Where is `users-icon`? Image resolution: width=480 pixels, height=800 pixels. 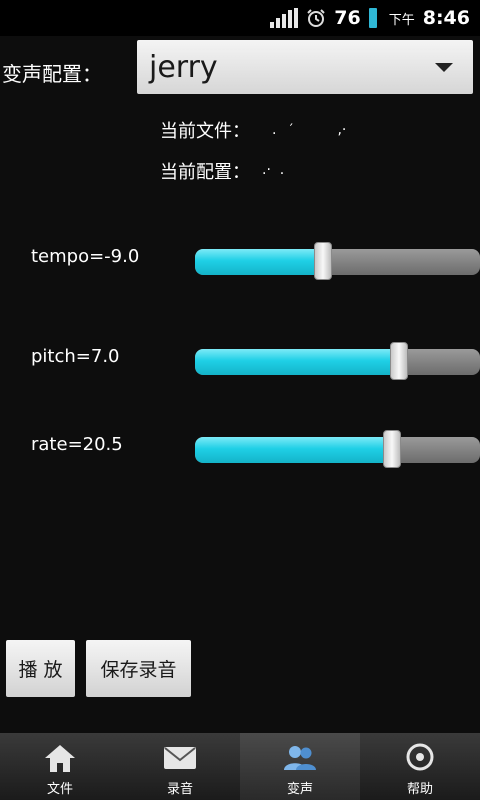
users-icon is located at coordinates (300, 758).